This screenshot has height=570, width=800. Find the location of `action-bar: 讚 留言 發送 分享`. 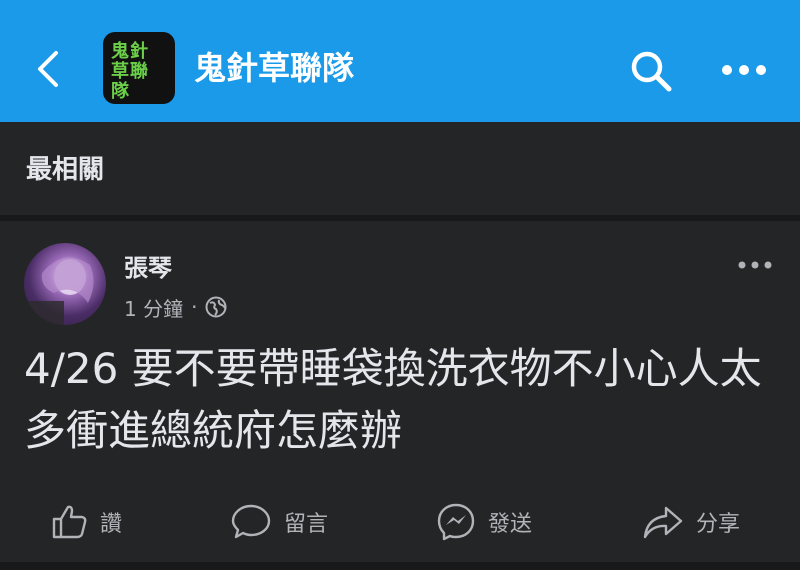

action-bar: 讚 留言 發送 分享 is located at coordinates (400, 522).